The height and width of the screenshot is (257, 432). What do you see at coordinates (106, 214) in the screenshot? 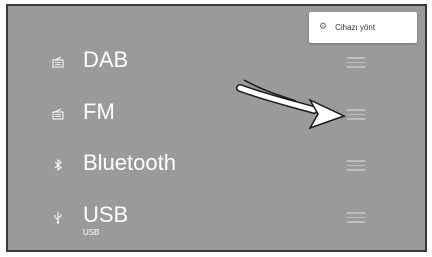
I see `source-label-usb: USB` at bounding box center [106, 214].